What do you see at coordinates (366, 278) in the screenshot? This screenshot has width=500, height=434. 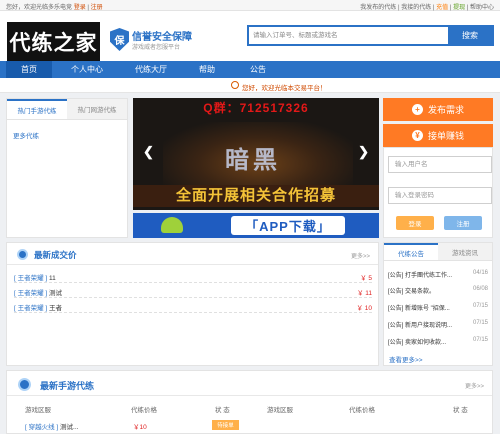 I see `deal-price: ￥ 5` at bounding box center [366, 278].